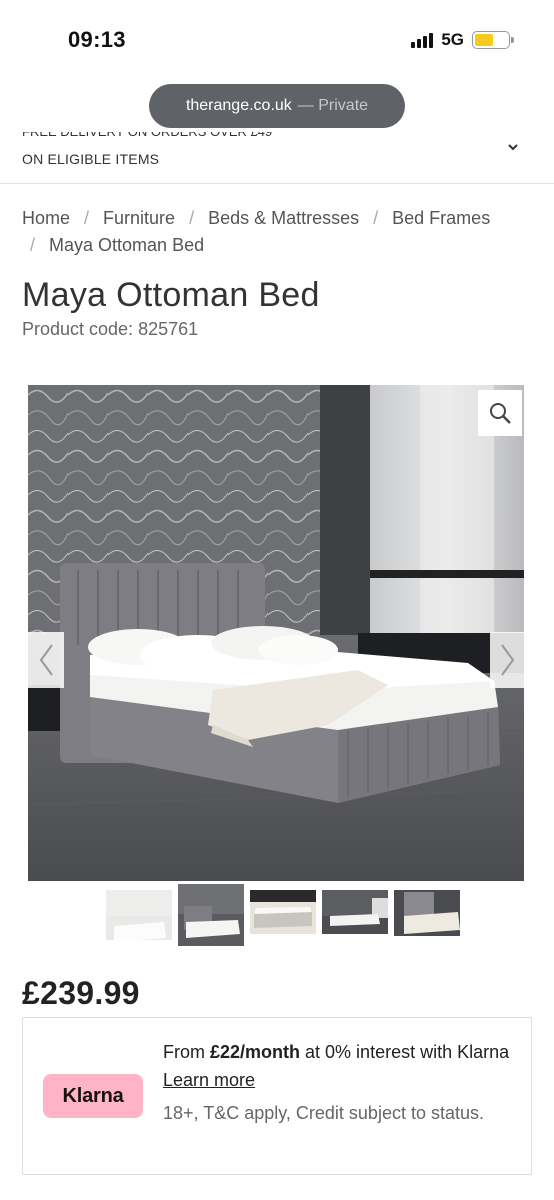 This screenshot has height=1200, width=554. What do you see at coordinates (81, 993) in the screenshot?
I see `product-price: £239.99` at bounding box center [81, 993].